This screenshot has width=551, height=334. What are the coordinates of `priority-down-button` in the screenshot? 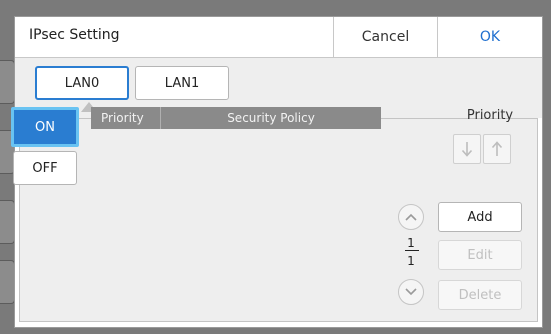 It's located at (467, 149).